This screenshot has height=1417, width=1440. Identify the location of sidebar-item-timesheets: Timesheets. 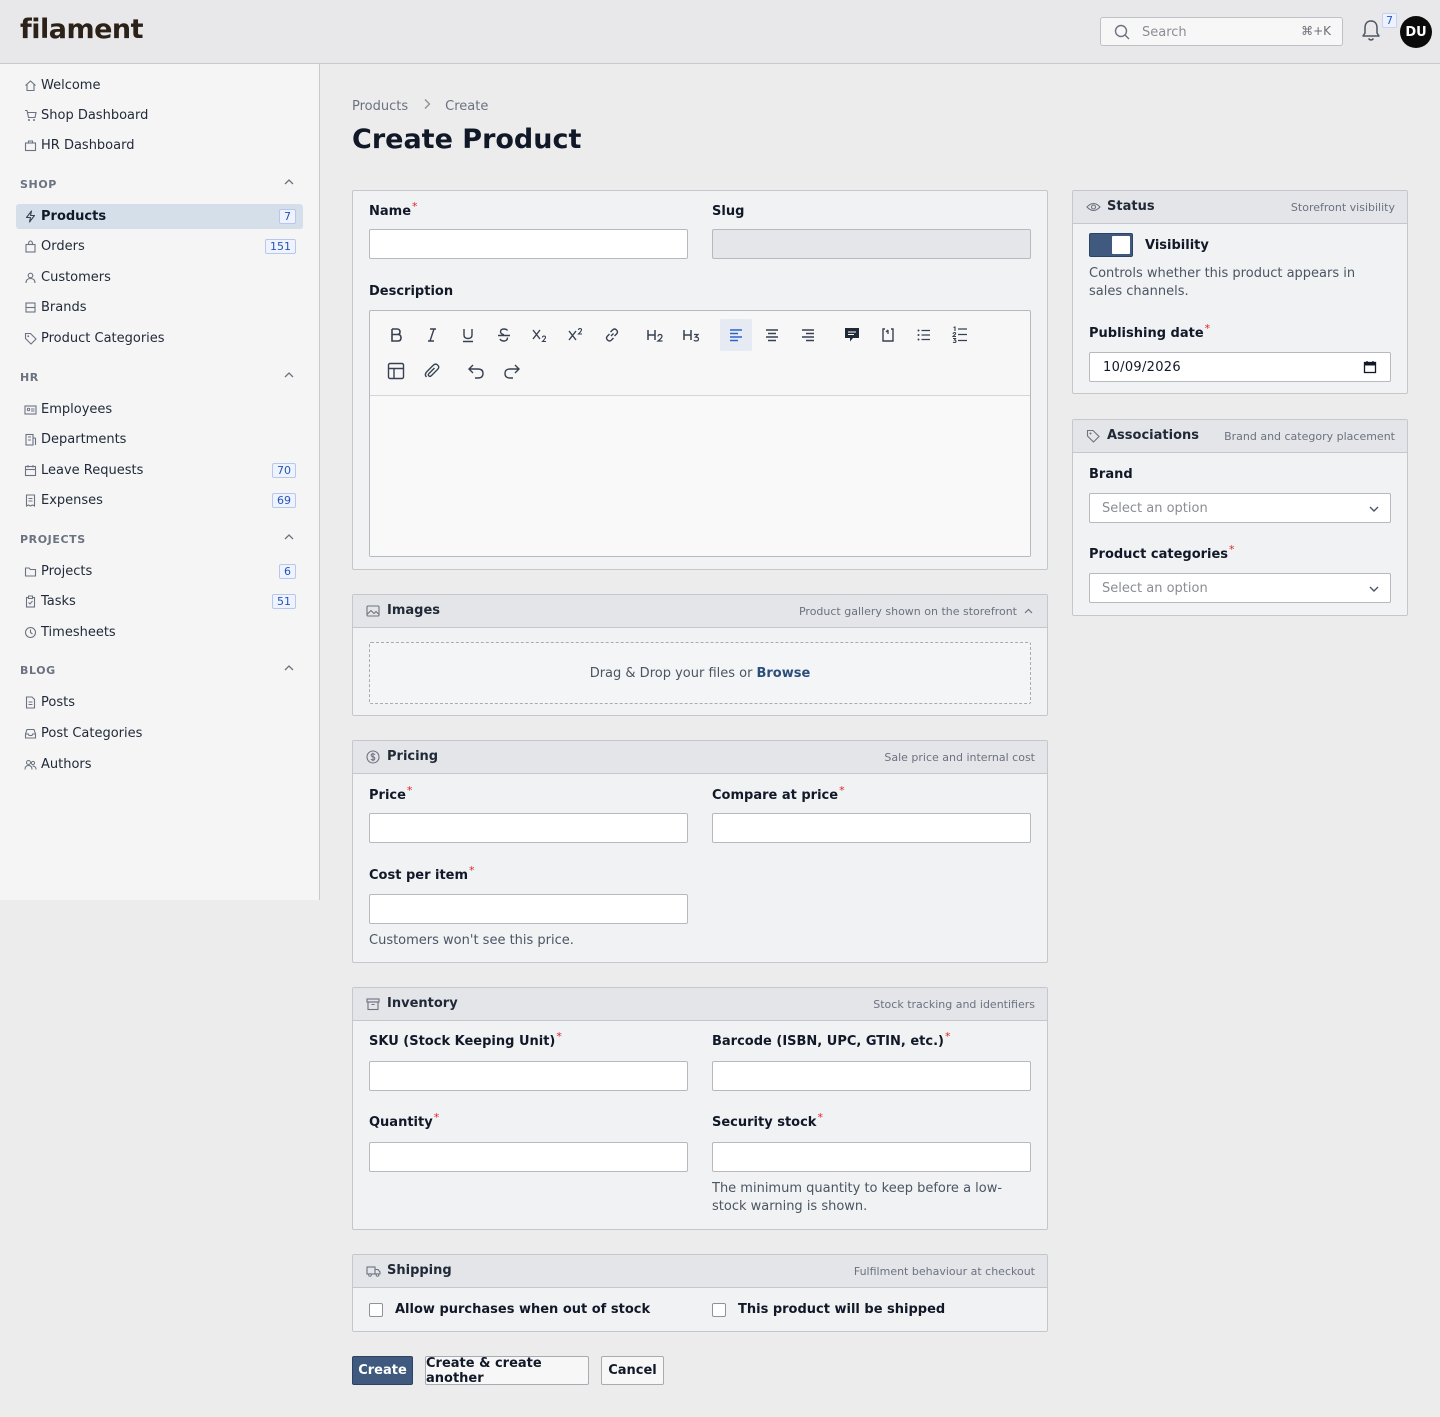
(159, 632).